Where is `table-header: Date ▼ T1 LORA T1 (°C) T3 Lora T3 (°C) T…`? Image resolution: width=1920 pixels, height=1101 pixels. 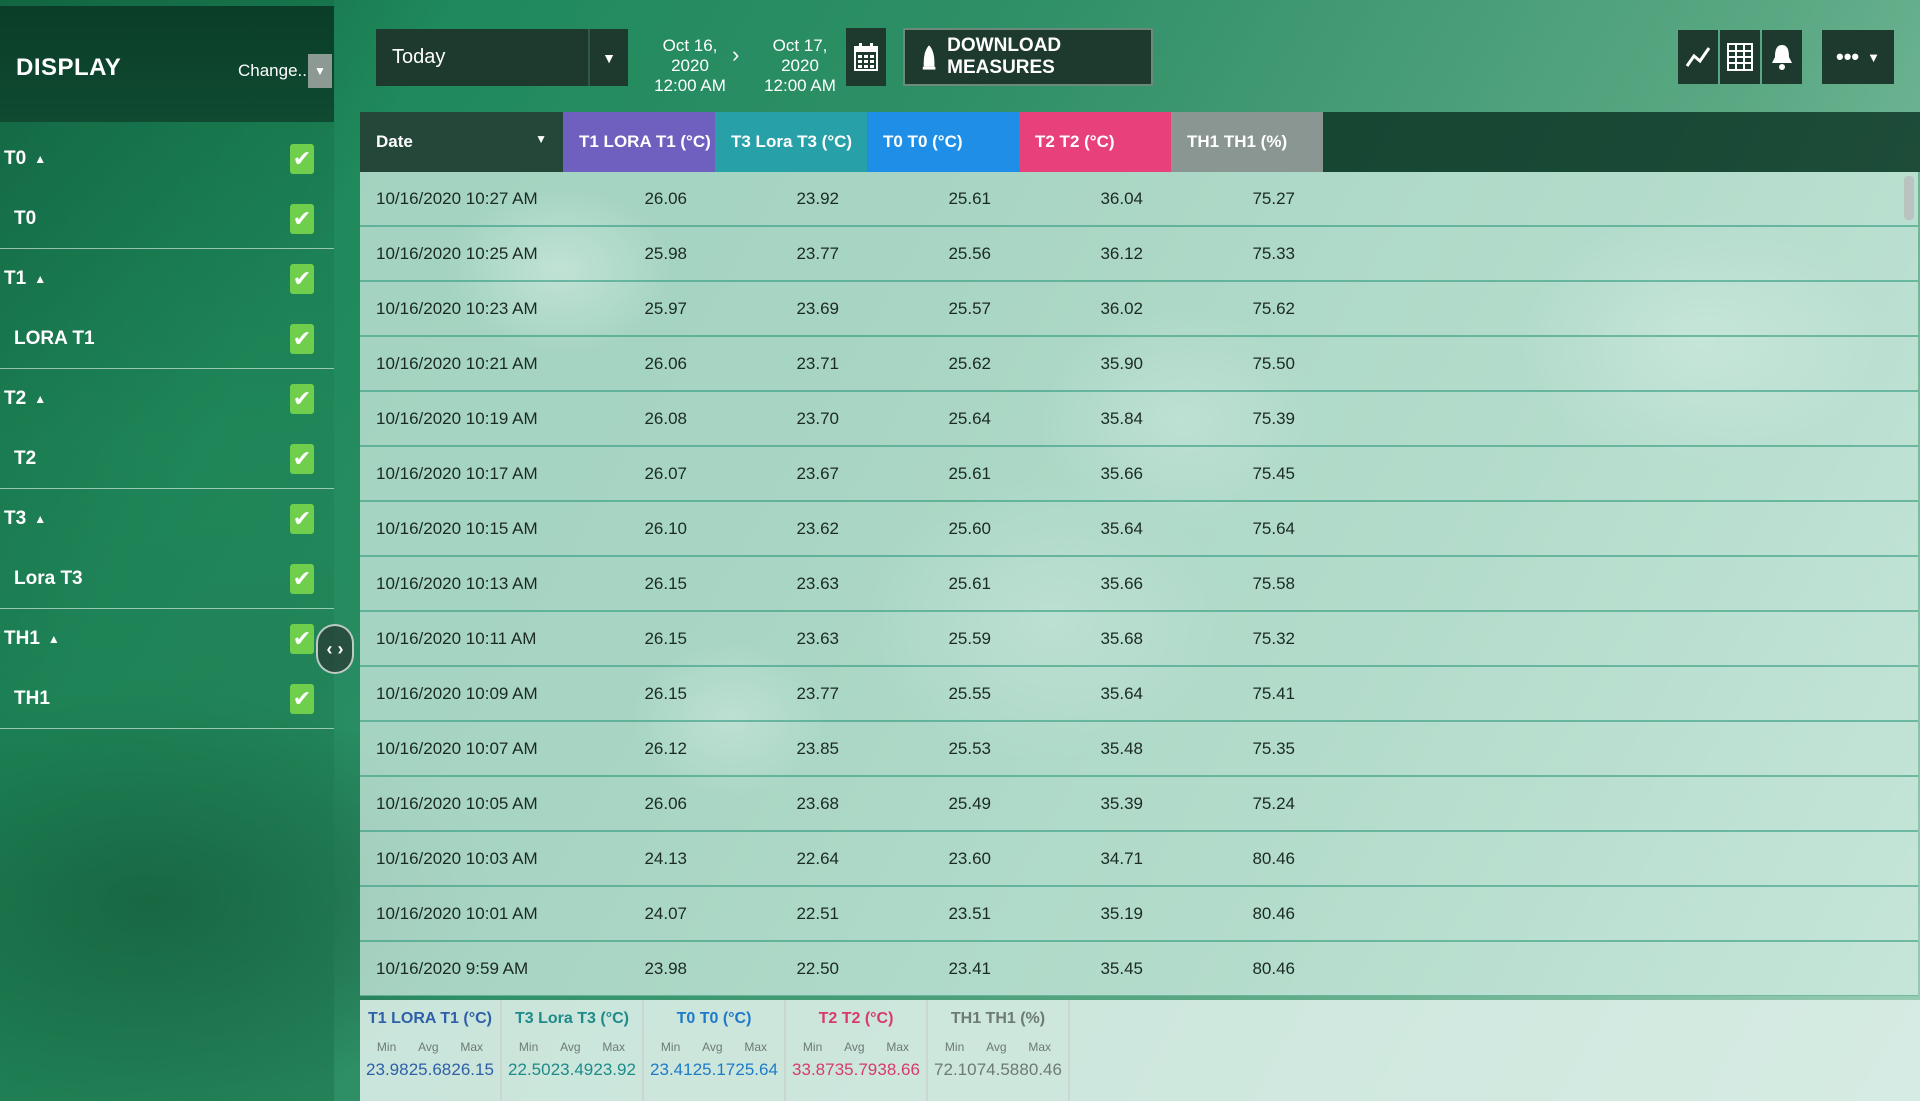
table-header: Date ▼ T1 LORA T1 (°C) T3 Lora T3 (°C) T… is located at coordinates (1140, 142).